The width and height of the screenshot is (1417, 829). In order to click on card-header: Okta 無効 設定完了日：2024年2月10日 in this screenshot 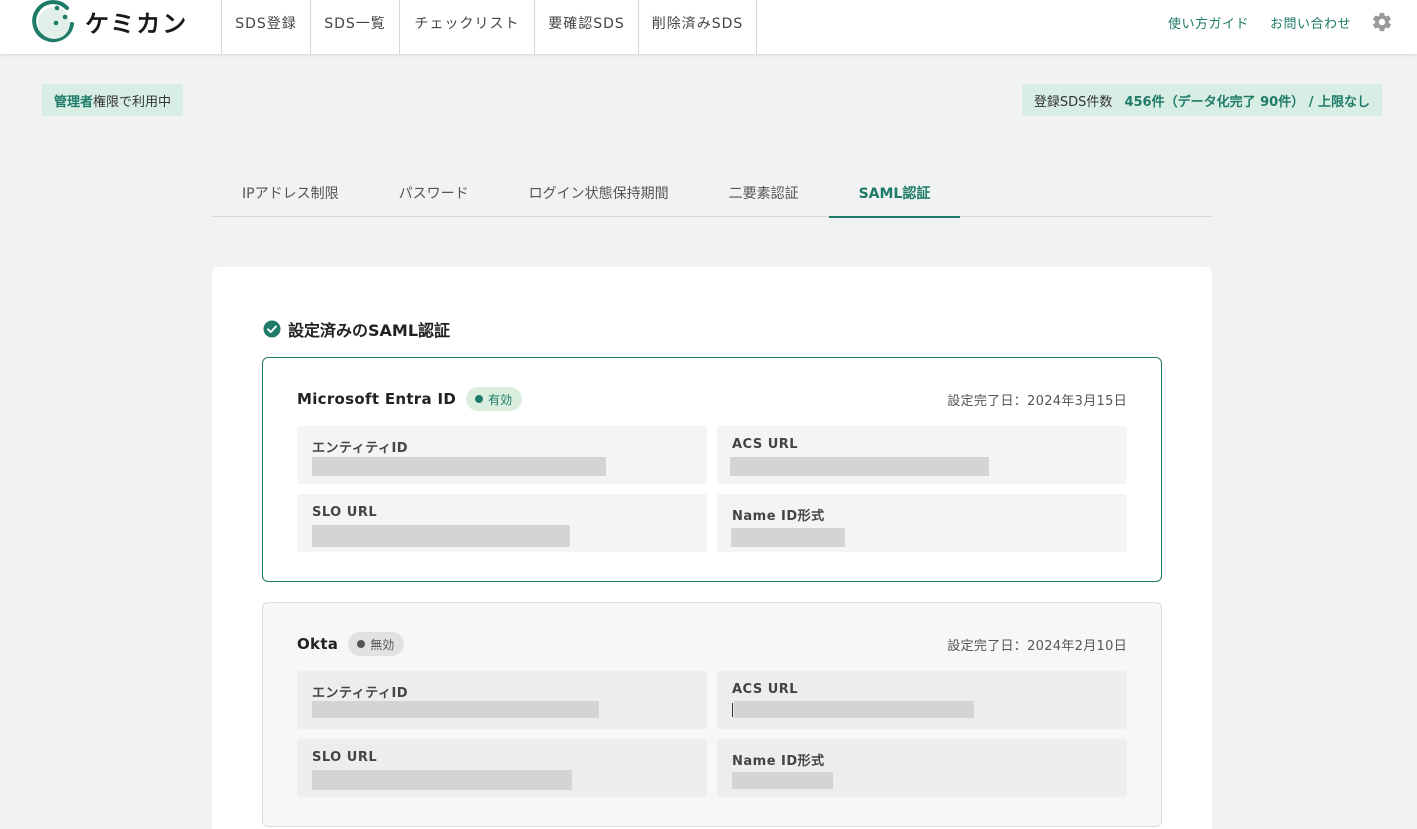, I will do `click(712, 644)`.